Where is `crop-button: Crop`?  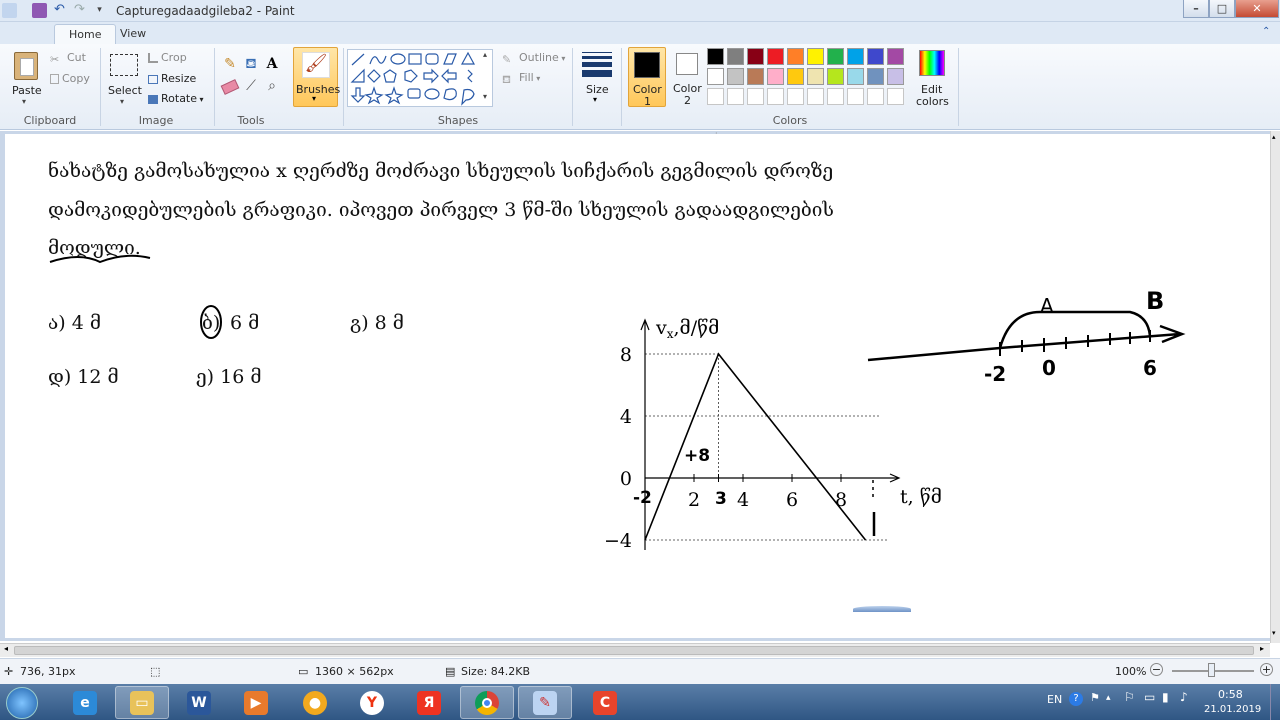 crop-button: Crop is located at coordinates (167, 57).